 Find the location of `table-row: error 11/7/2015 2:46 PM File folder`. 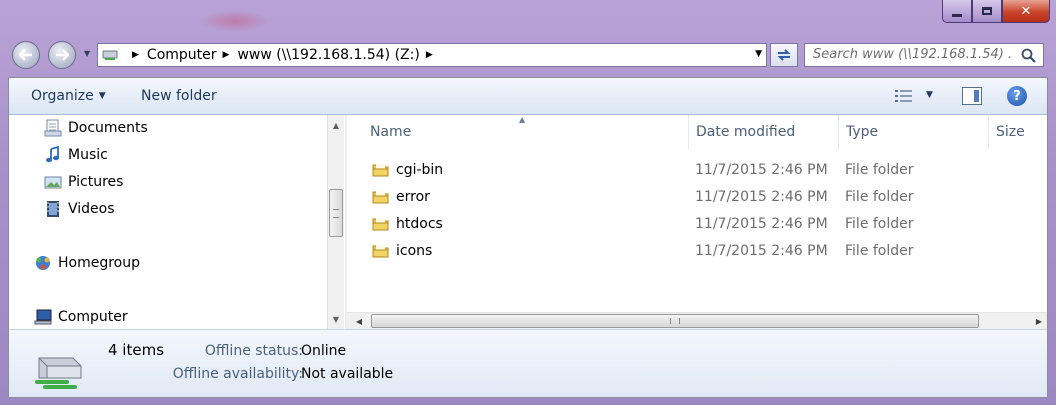

table-row: error 11/7/2015 2:46 PM File folder is located at coordinates (697, 197).